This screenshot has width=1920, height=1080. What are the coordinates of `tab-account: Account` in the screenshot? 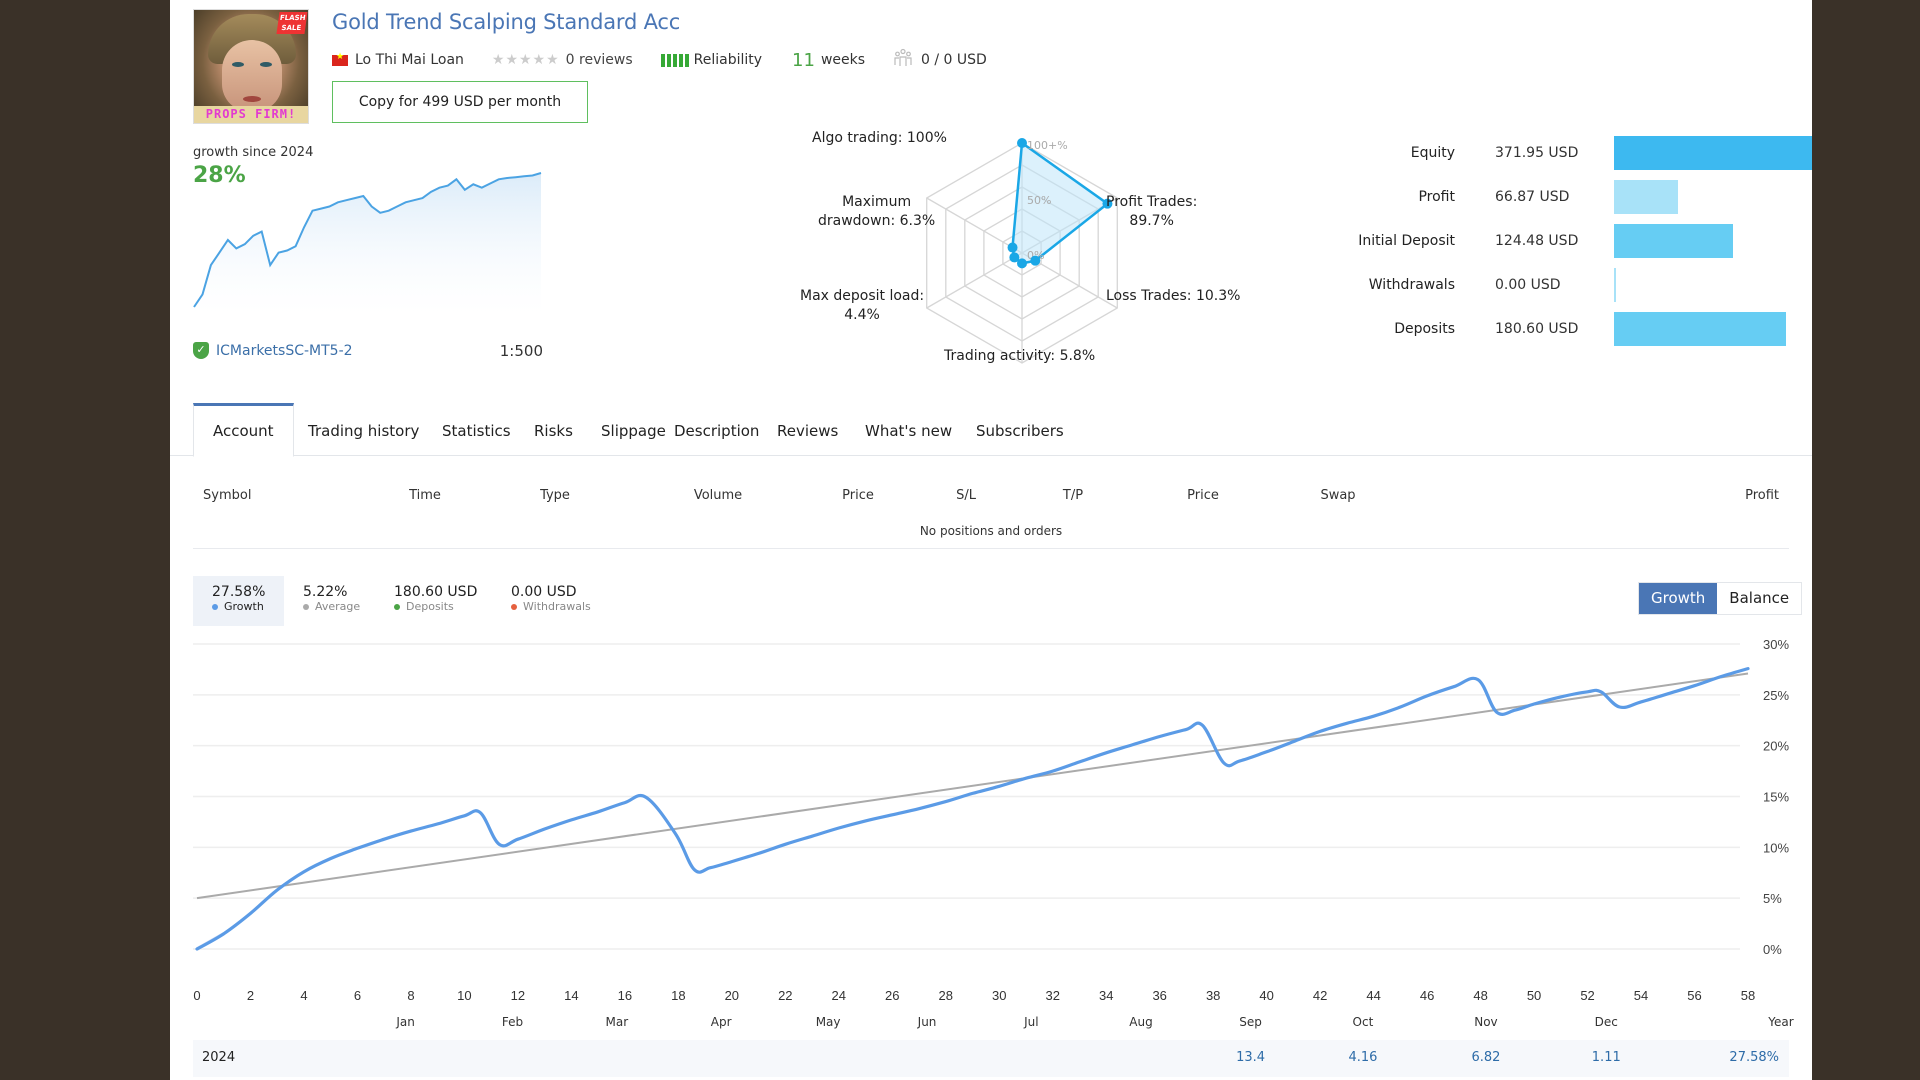 It's located at (243, 430).